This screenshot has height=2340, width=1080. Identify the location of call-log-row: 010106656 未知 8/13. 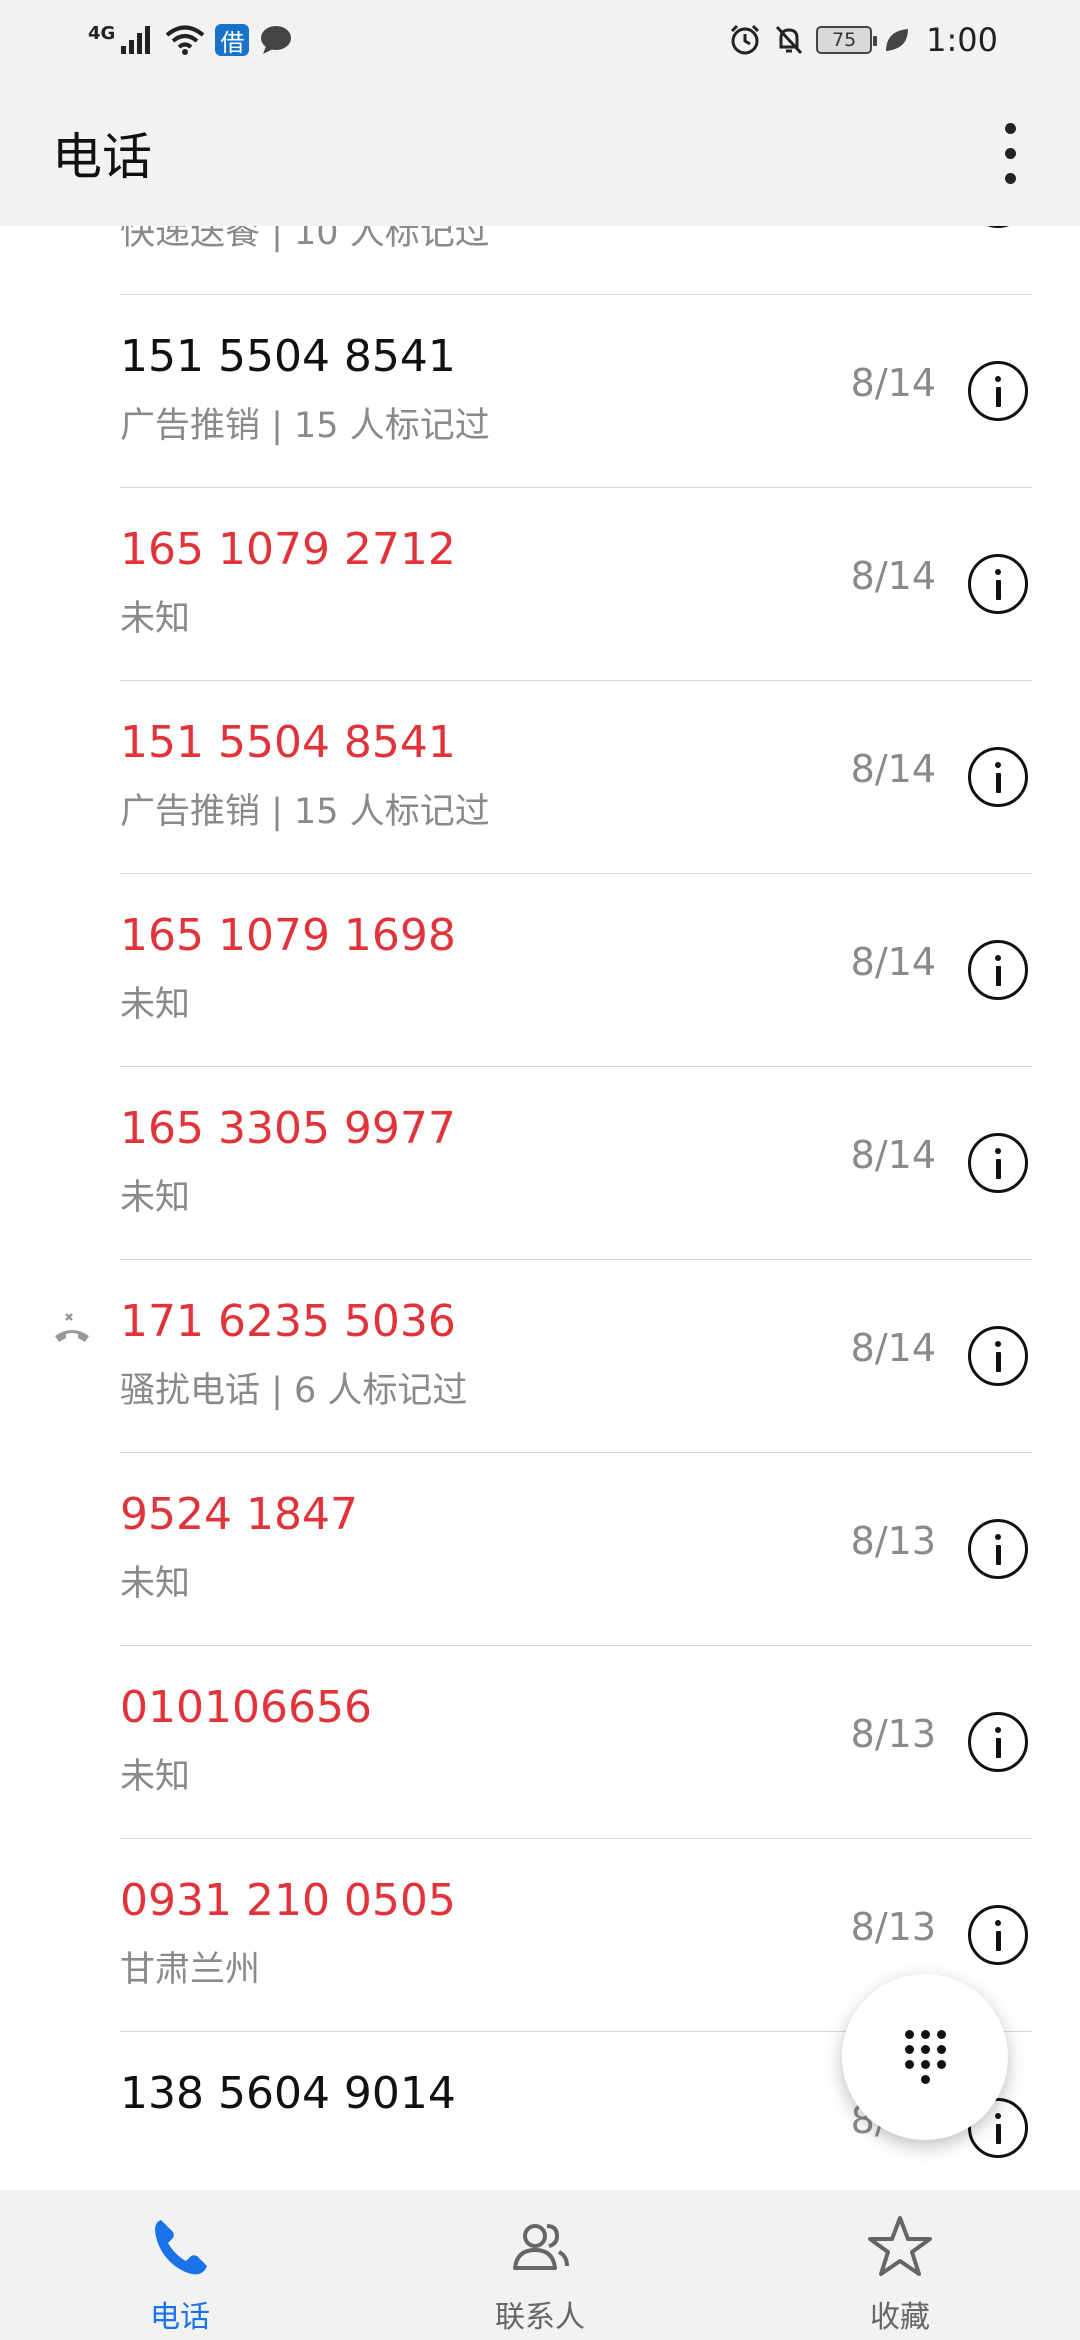
(540, 1742).